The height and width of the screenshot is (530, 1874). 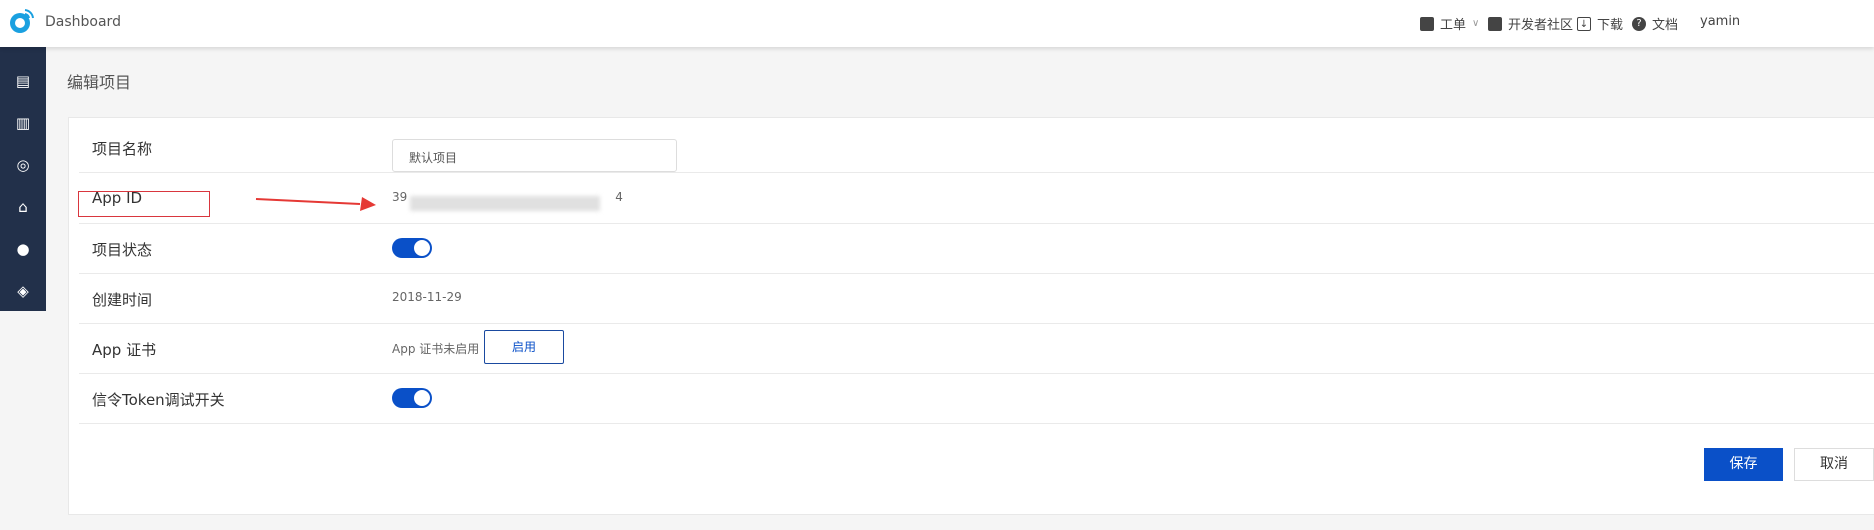 I want to click on nav-label: 下载, so click(x=1610, y=25).